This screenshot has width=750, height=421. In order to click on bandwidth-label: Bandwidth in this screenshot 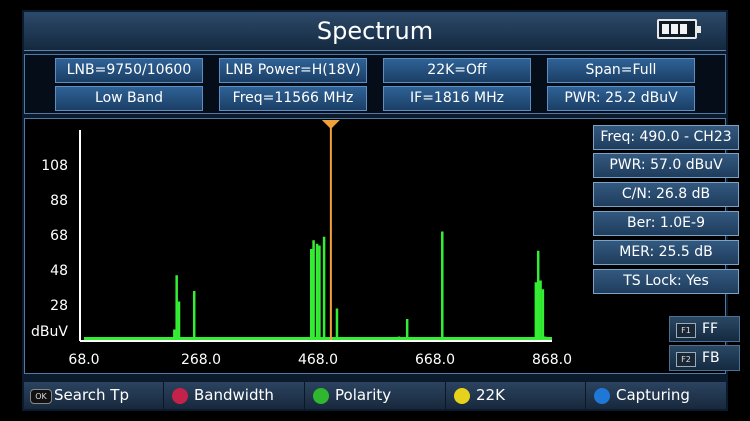, I will do `click(234, 395)`.